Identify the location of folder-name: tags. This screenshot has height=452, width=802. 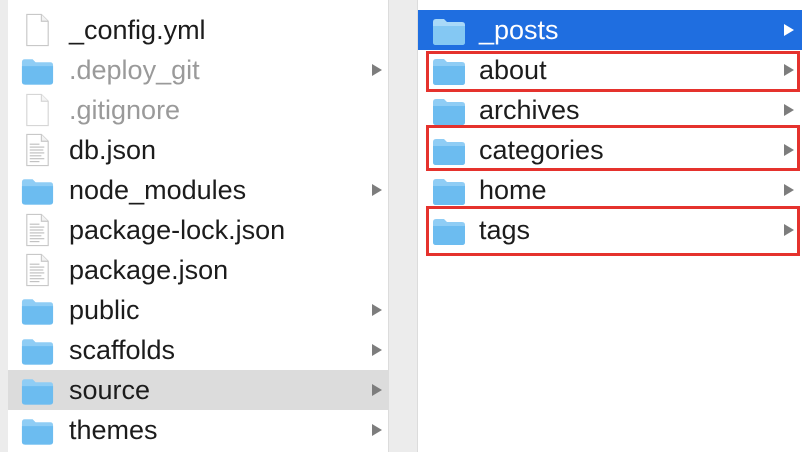
(505, 230).